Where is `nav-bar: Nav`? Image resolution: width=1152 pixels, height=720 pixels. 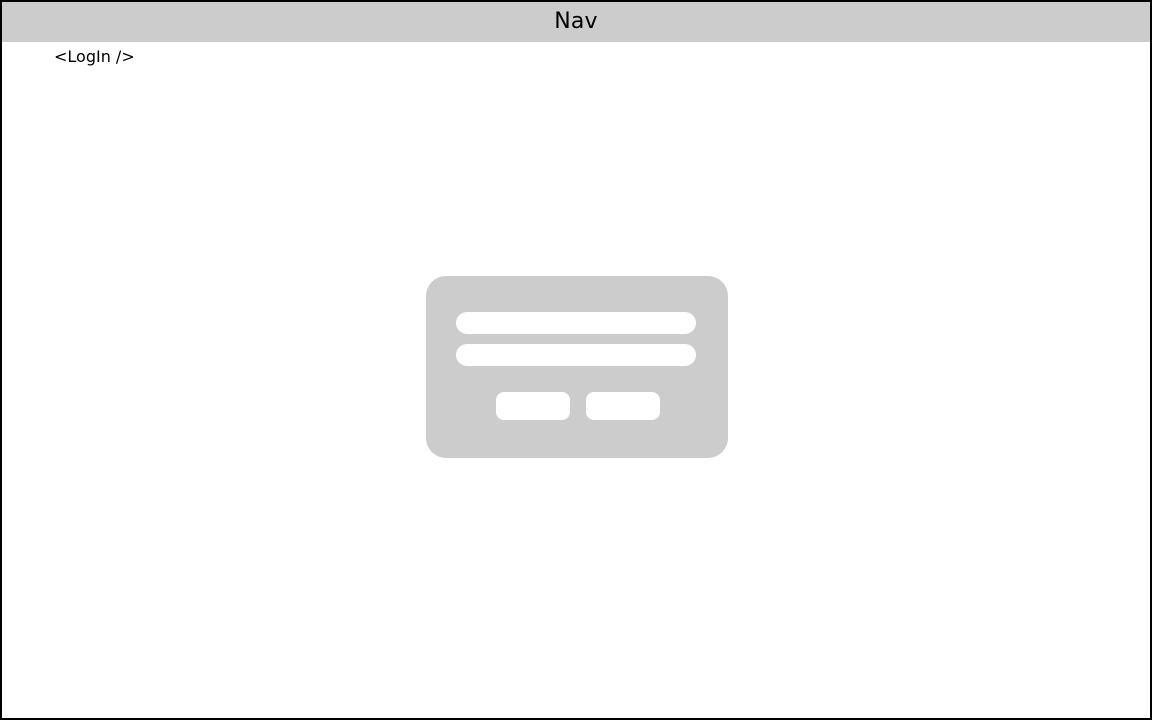
nav-bar: Nav is located at coordinates (576, 22).